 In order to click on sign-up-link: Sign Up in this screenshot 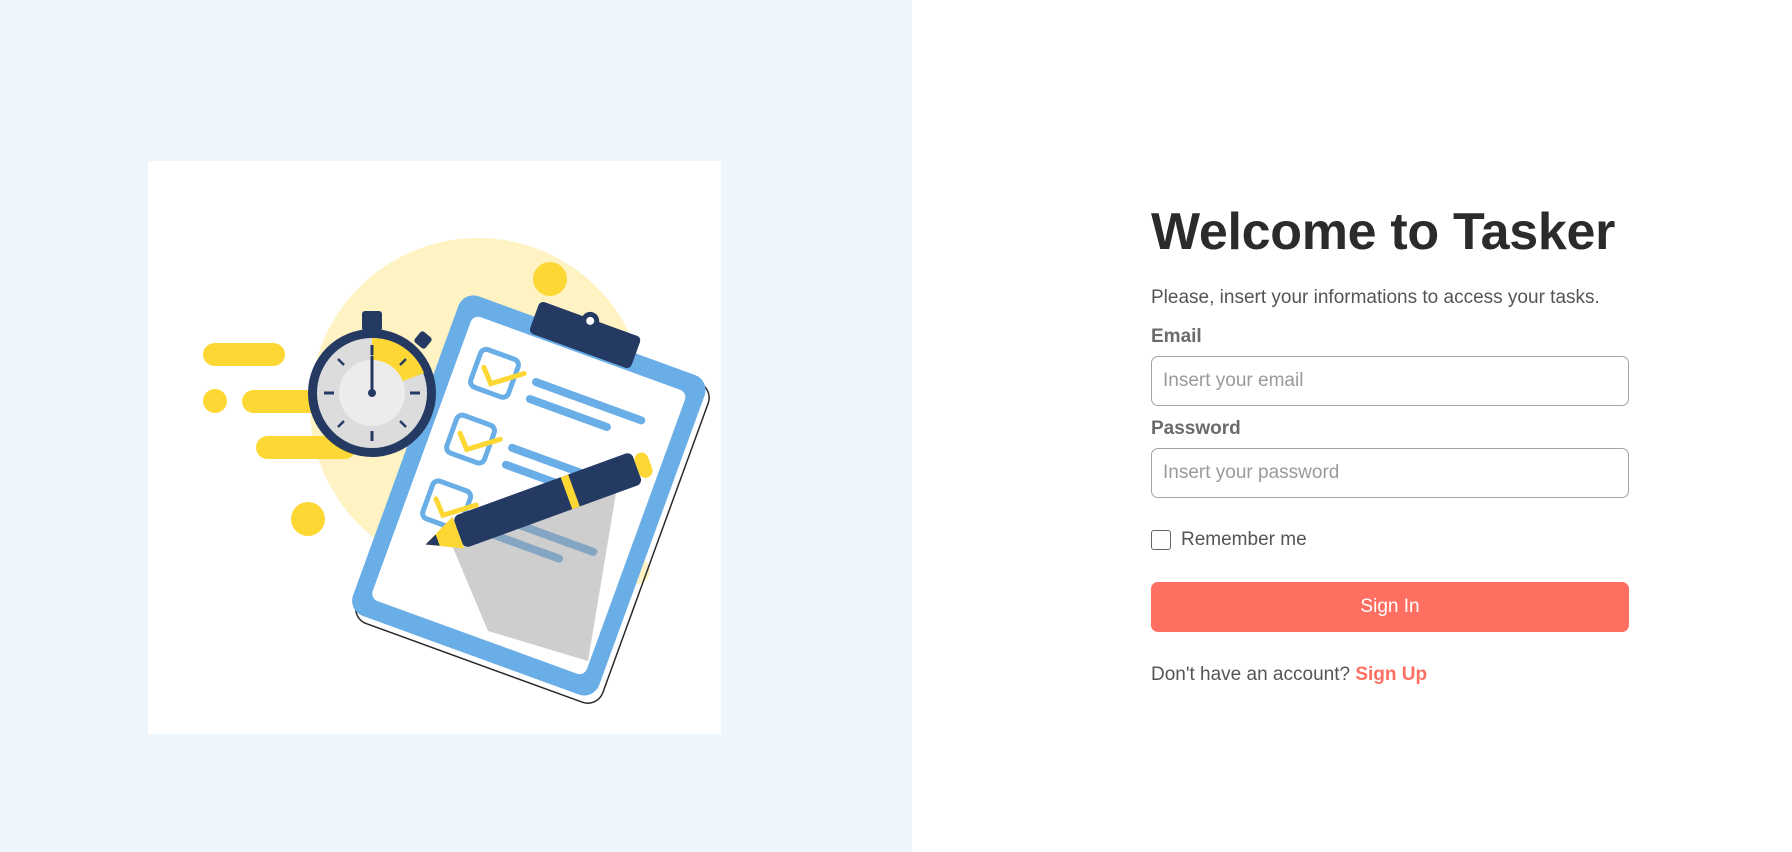, I will do `click(1391, 674)`.